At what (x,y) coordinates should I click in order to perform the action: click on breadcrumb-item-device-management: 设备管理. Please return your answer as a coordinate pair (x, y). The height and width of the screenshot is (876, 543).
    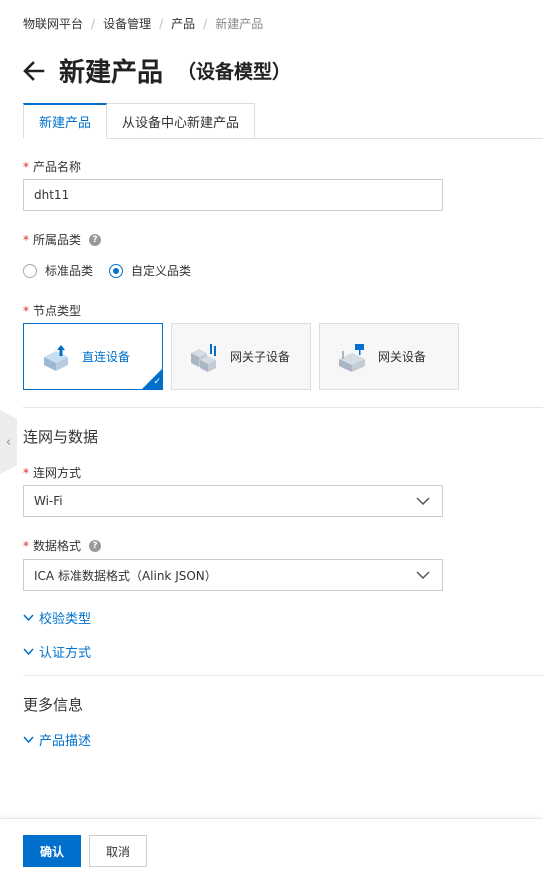
    Looking at the image, I should click on (127, 23).